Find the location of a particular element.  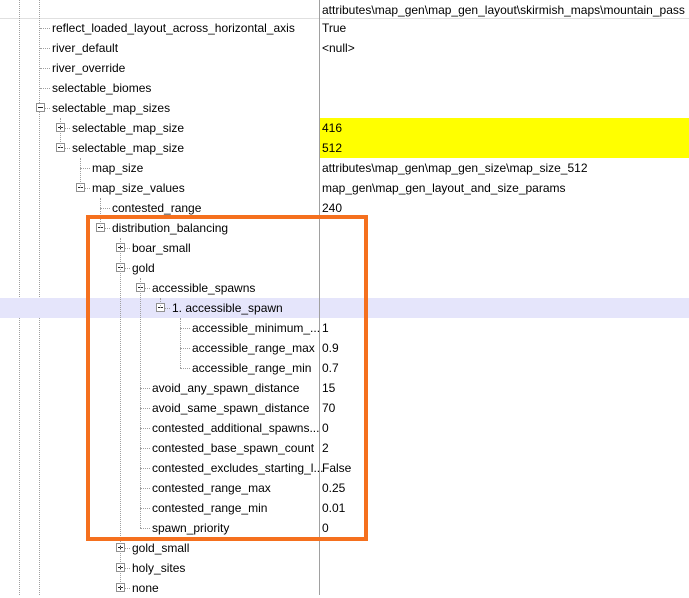

tree-row-value: 1 is located at coordinates (504, 328).